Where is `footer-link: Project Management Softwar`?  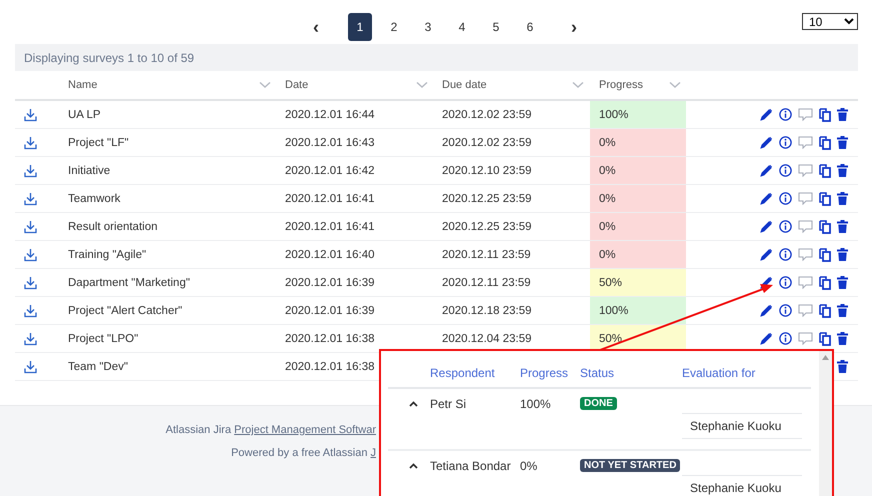 footer-link: Project Management Softwar is located at coordinates (305, 430).